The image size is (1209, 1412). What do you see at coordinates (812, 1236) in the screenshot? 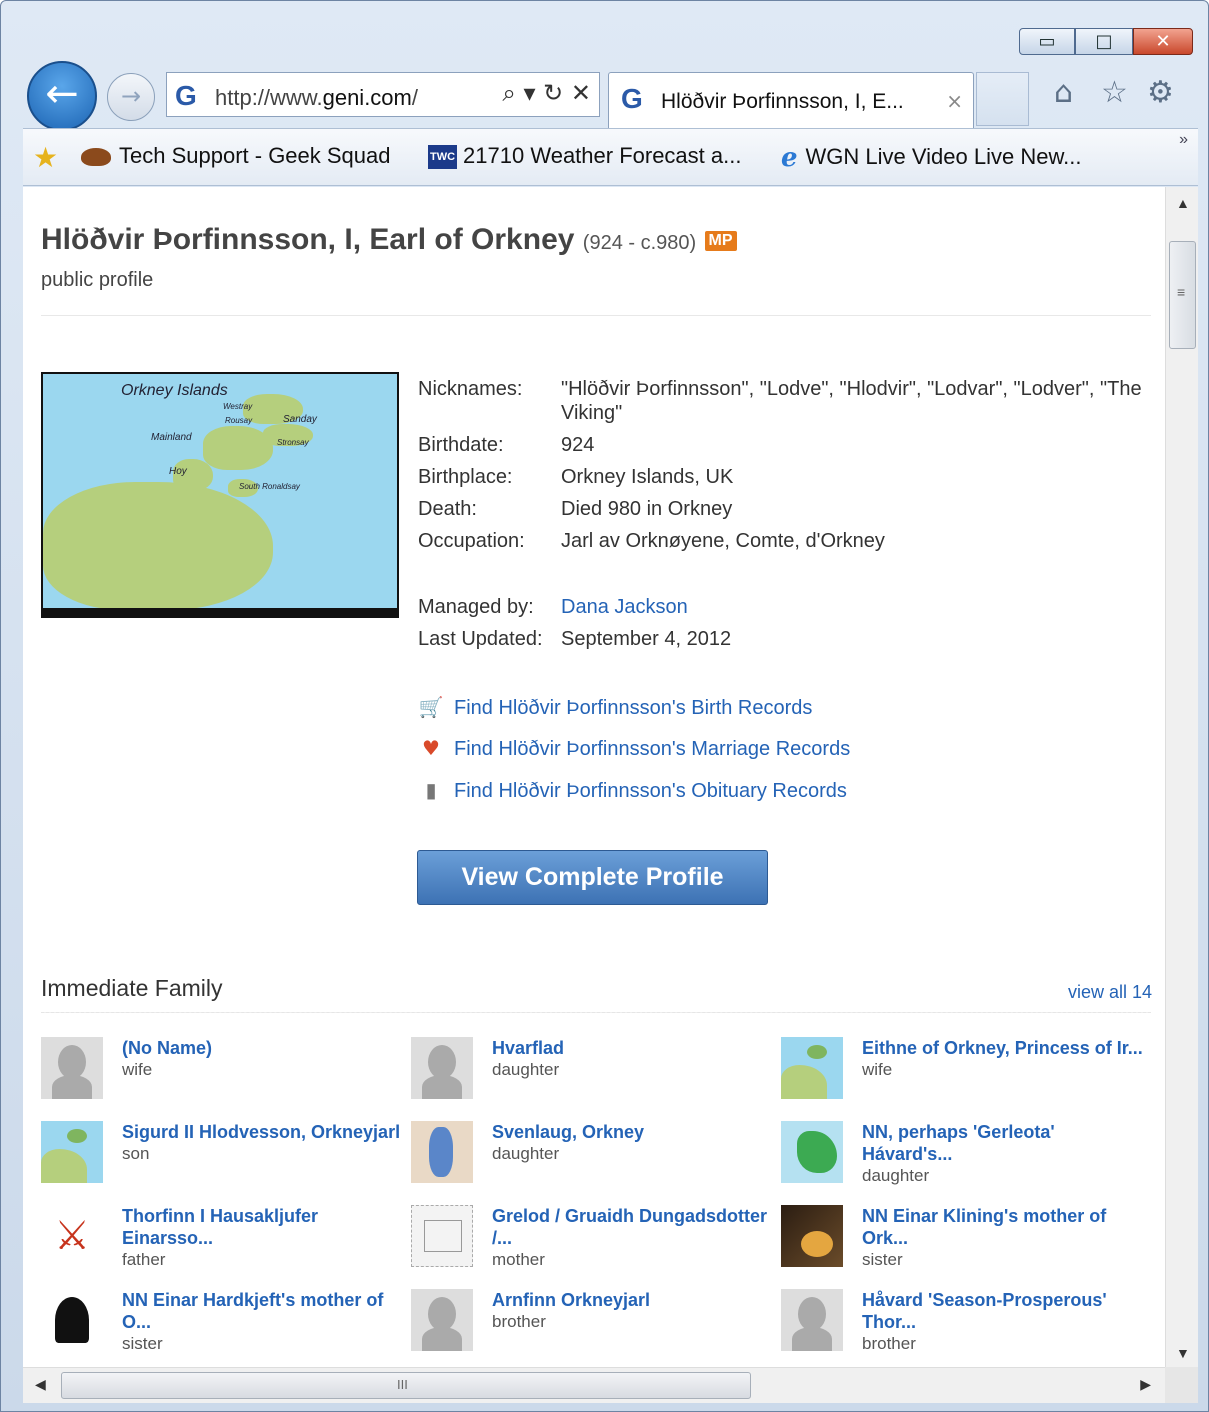
I see `avatar-photo` at bounding box center [812, 1236].